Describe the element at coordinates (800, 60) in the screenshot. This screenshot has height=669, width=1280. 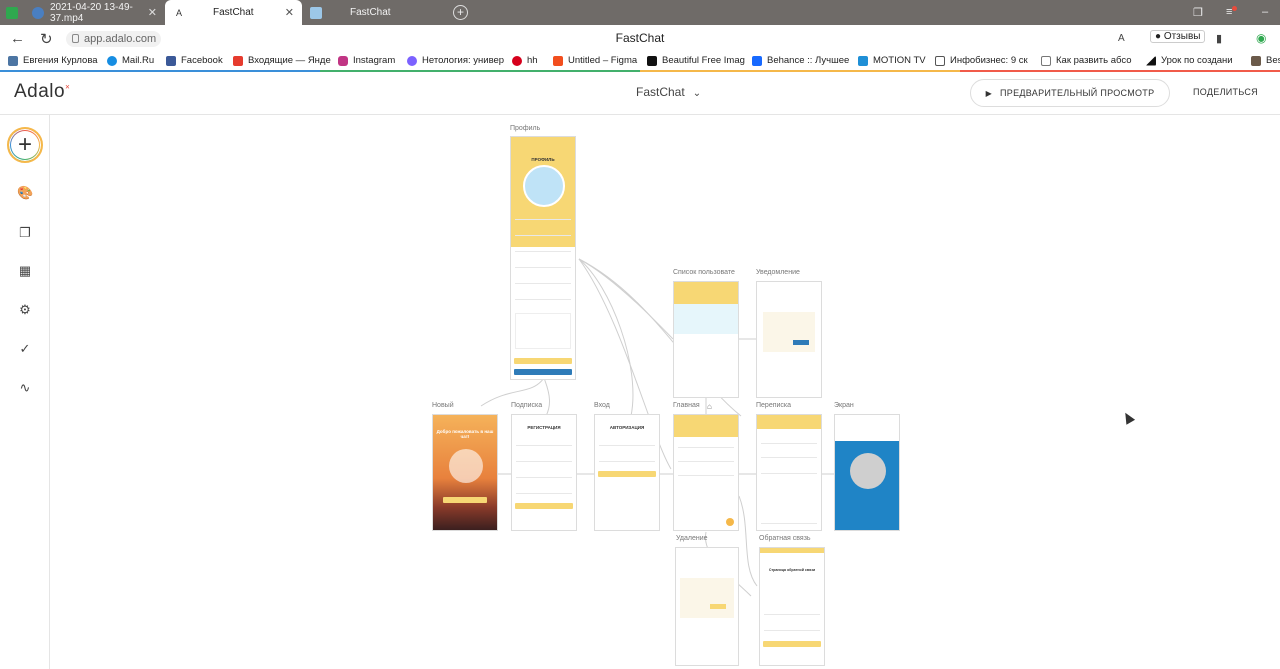
I see `bookmark-item: Behance :: Лучшее` at that location.